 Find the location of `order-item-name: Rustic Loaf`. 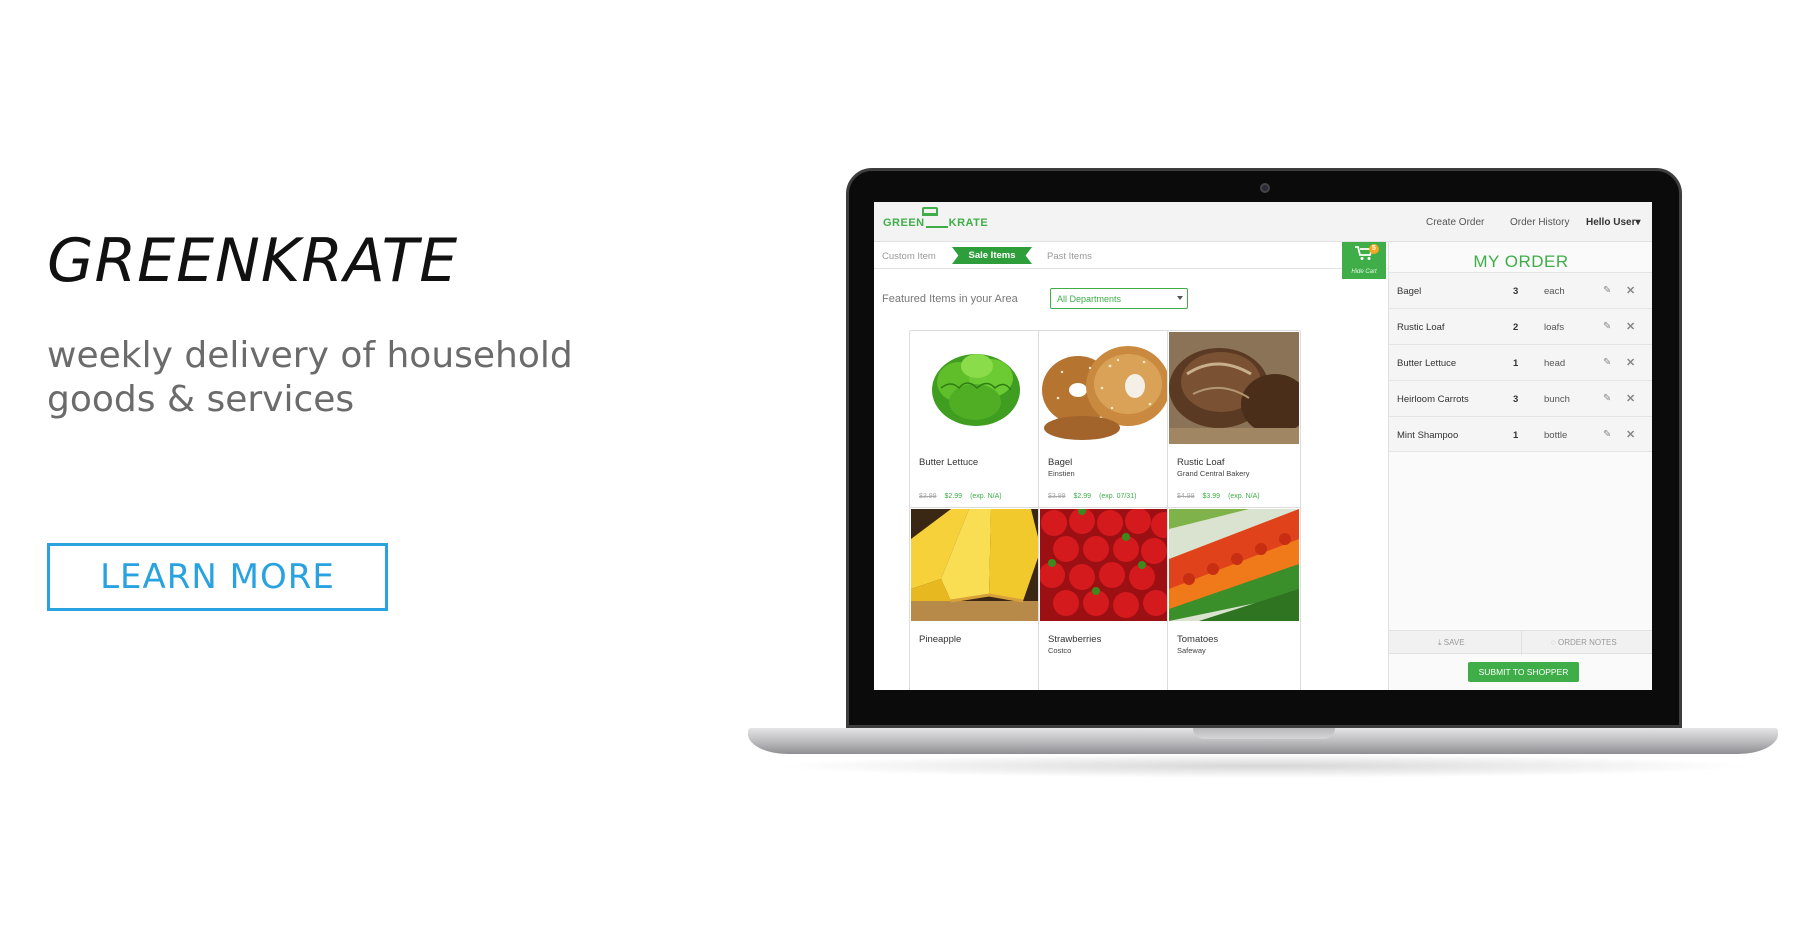

order-item-name: Rustic Loaf is located at coordinates (1421, 327).